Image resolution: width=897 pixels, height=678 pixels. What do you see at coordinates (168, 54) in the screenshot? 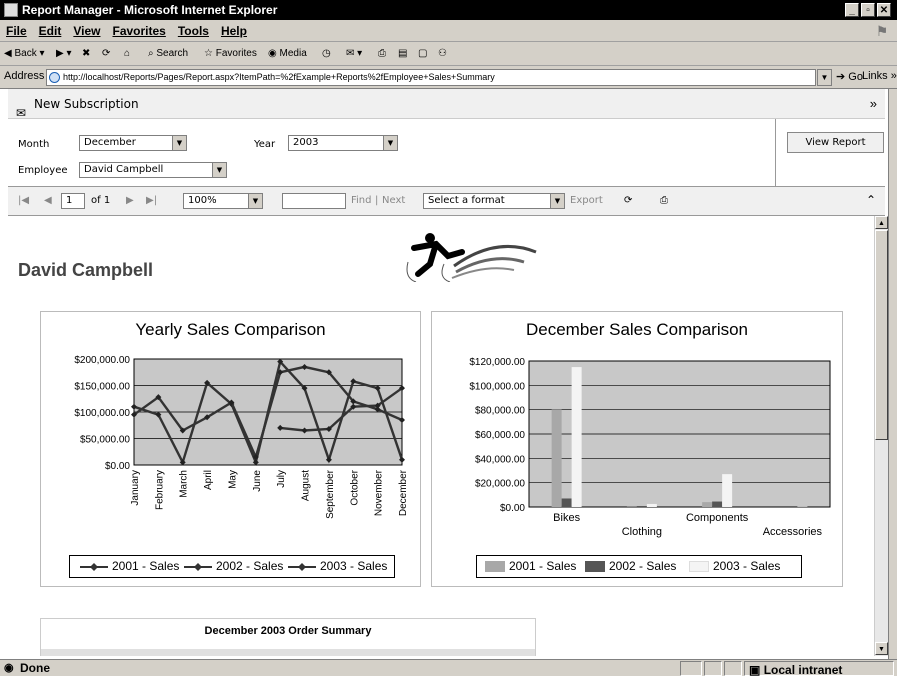
I see `search-button: ⌕ Search` at bounding box center [168, 54].